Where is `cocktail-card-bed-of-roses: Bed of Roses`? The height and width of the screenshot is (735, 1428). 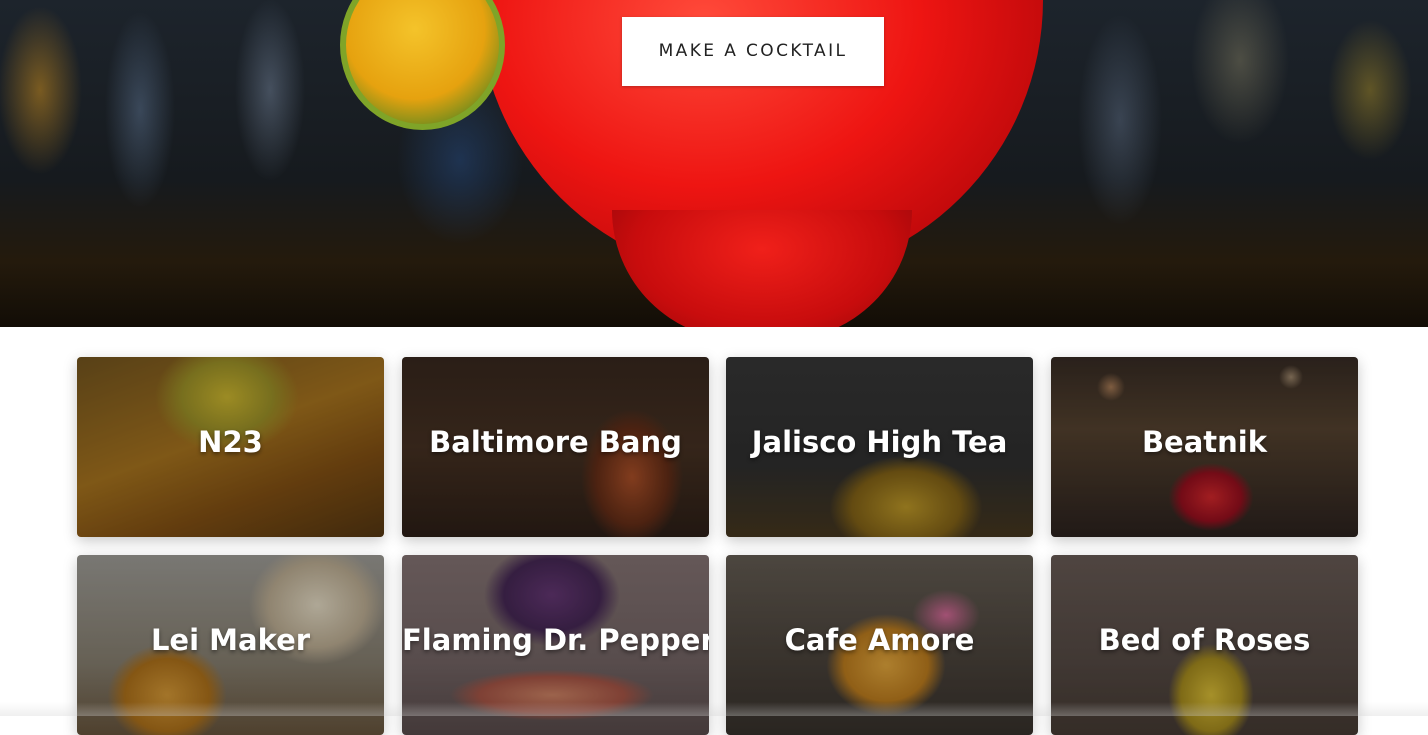 cocktail-card-bed-of-roses: Bed of Roses is located at coordinates (1204, 645).